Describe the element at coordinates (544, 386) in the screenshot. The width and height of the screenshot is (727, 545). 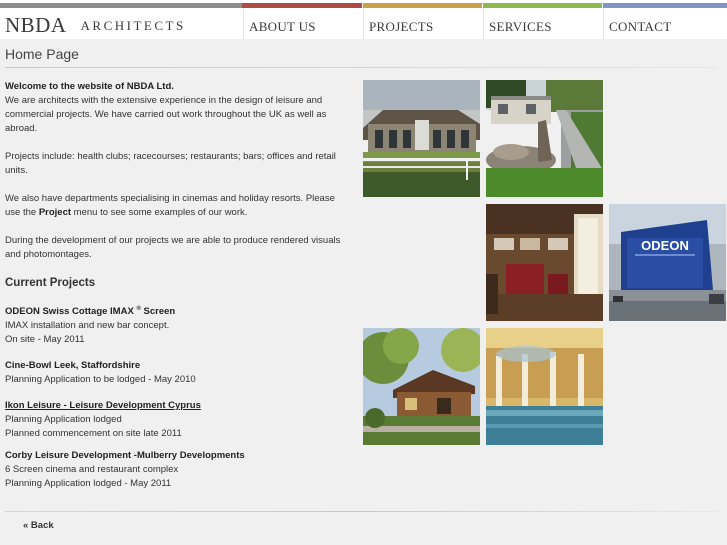
I see `photo-pool-interior` at that location.